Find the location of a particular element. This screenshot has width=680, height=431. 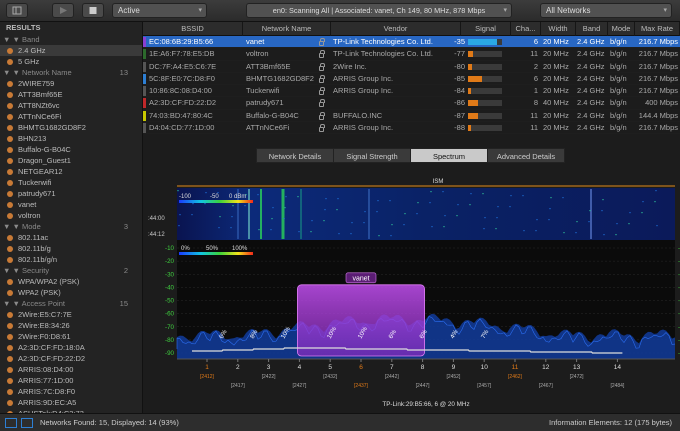

play-button is located at coordinates (63, 10).